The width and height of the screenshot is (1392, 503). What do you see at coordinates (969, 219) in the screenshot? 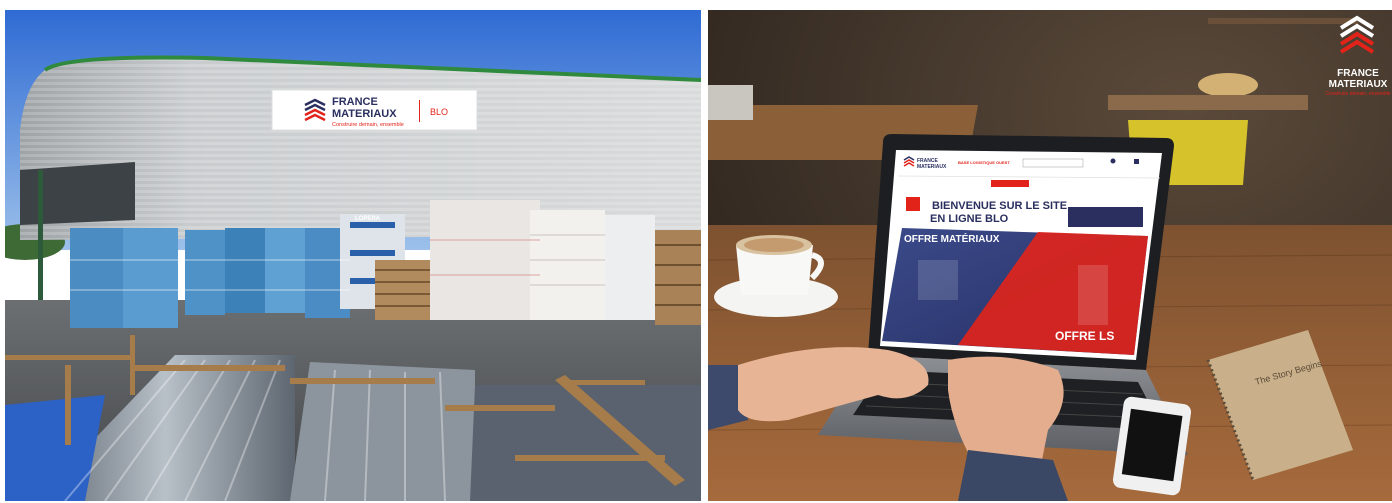
I see `hero-title-line2: EN LIGNE BLO` at bounding box center [969, 219].